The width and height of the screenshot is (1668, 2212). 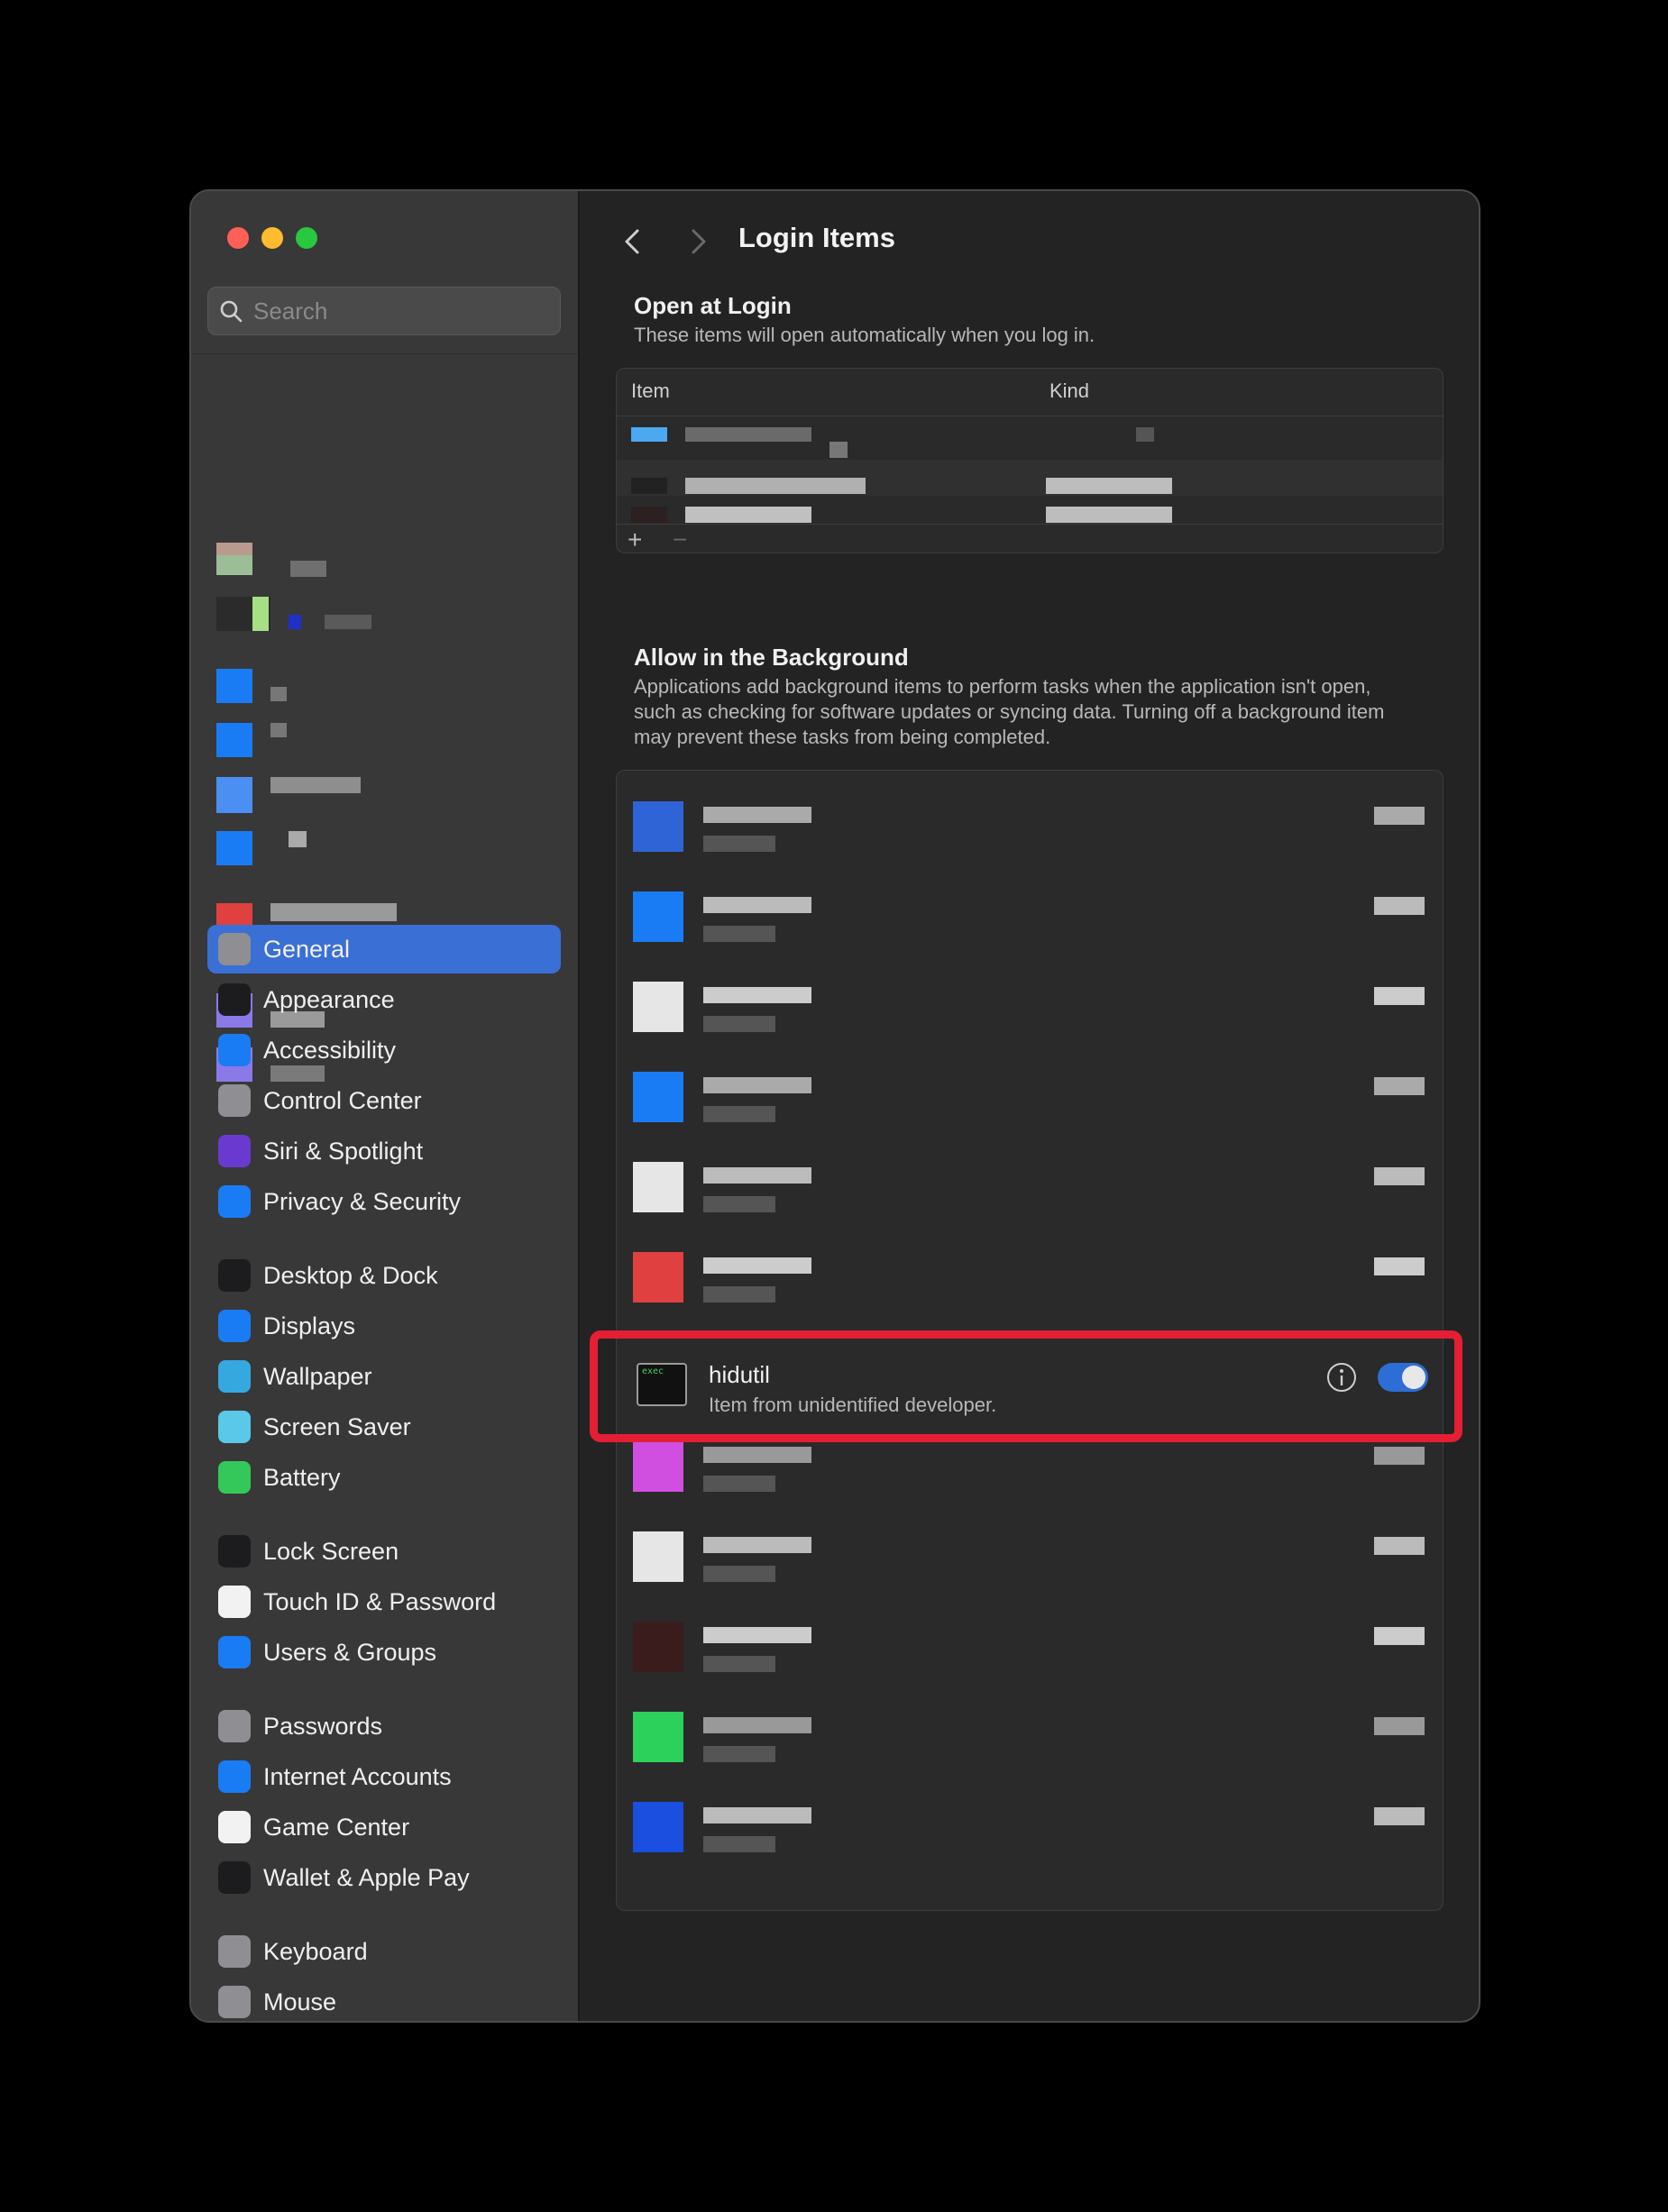 I want to click on fingerprint-icon, so click(x=234, y=1602).